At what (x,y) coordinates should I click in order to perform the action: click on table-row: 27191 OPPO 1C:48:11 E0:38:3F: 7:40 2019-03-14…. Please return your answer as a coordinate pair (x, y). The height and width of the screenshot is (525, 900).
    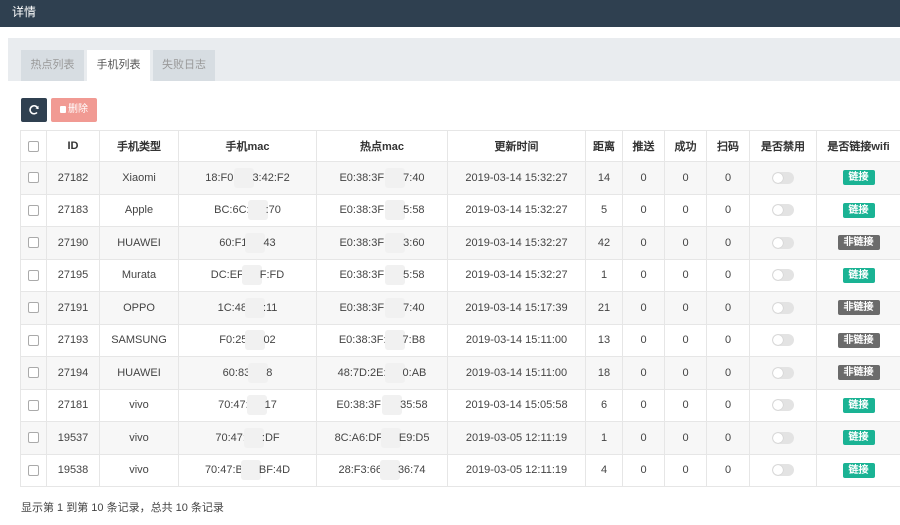
    Looking at the image, I should click on (460, 308).